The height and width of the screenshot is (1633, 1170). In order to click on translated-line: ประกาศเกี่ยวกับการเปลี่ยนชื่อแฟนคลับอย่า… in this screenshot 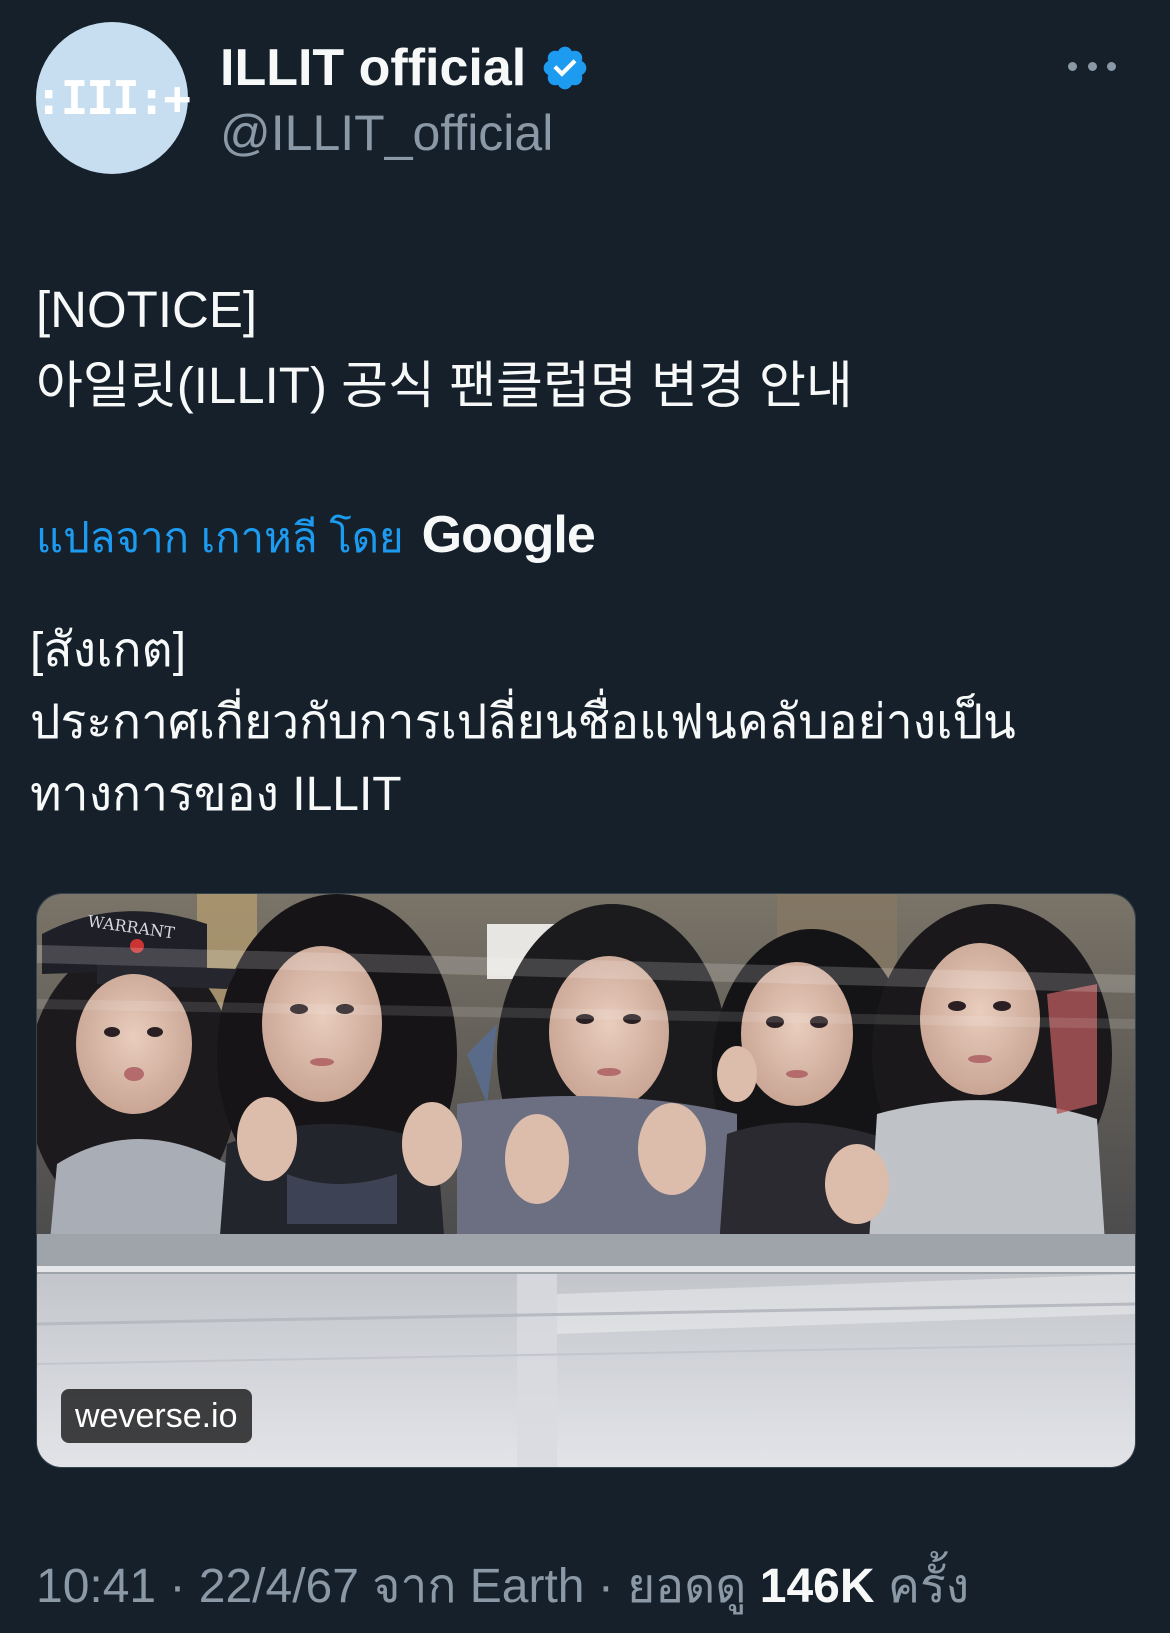, I will do `click(523, 722)`.